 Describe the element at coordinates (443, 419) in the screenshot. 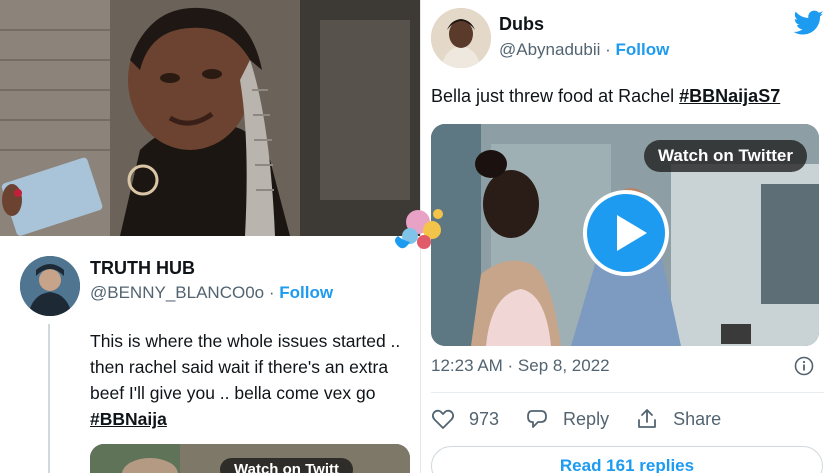

I see `heart-icon` at that location.